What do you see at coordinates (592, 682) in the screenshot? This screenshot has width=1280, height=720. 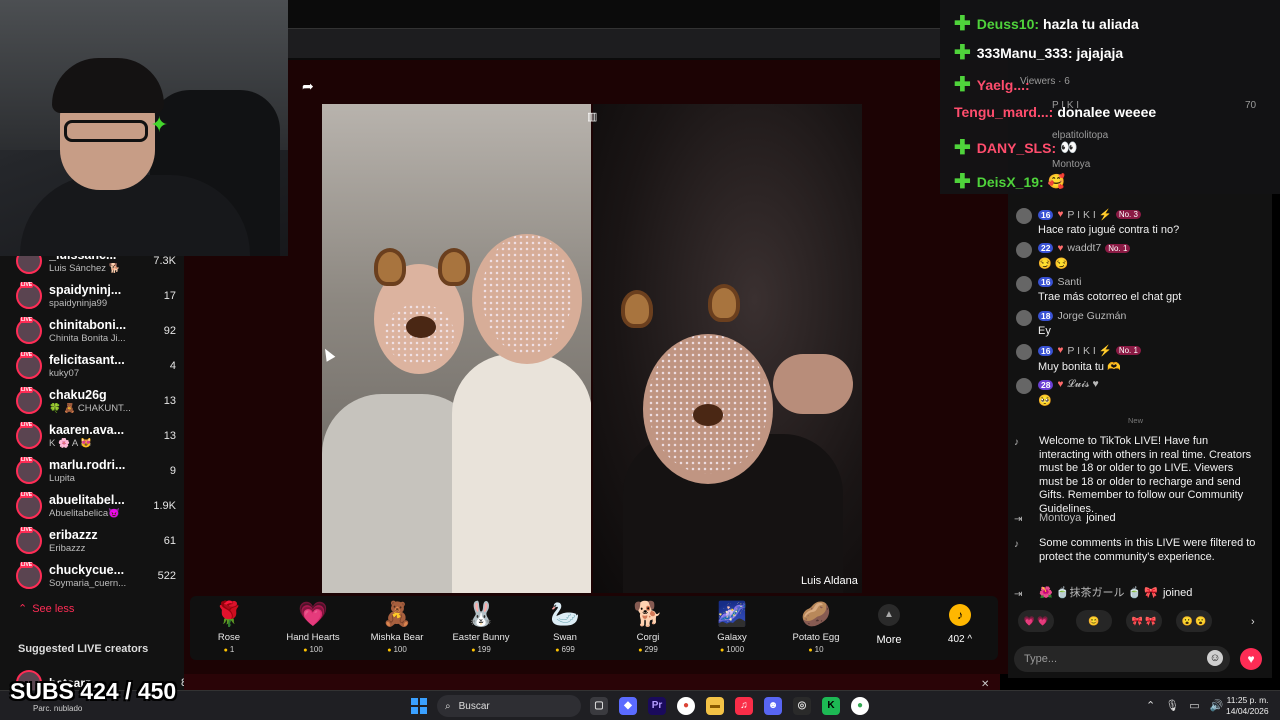 I see `bottom-banner` at bounding box center [592, 682].